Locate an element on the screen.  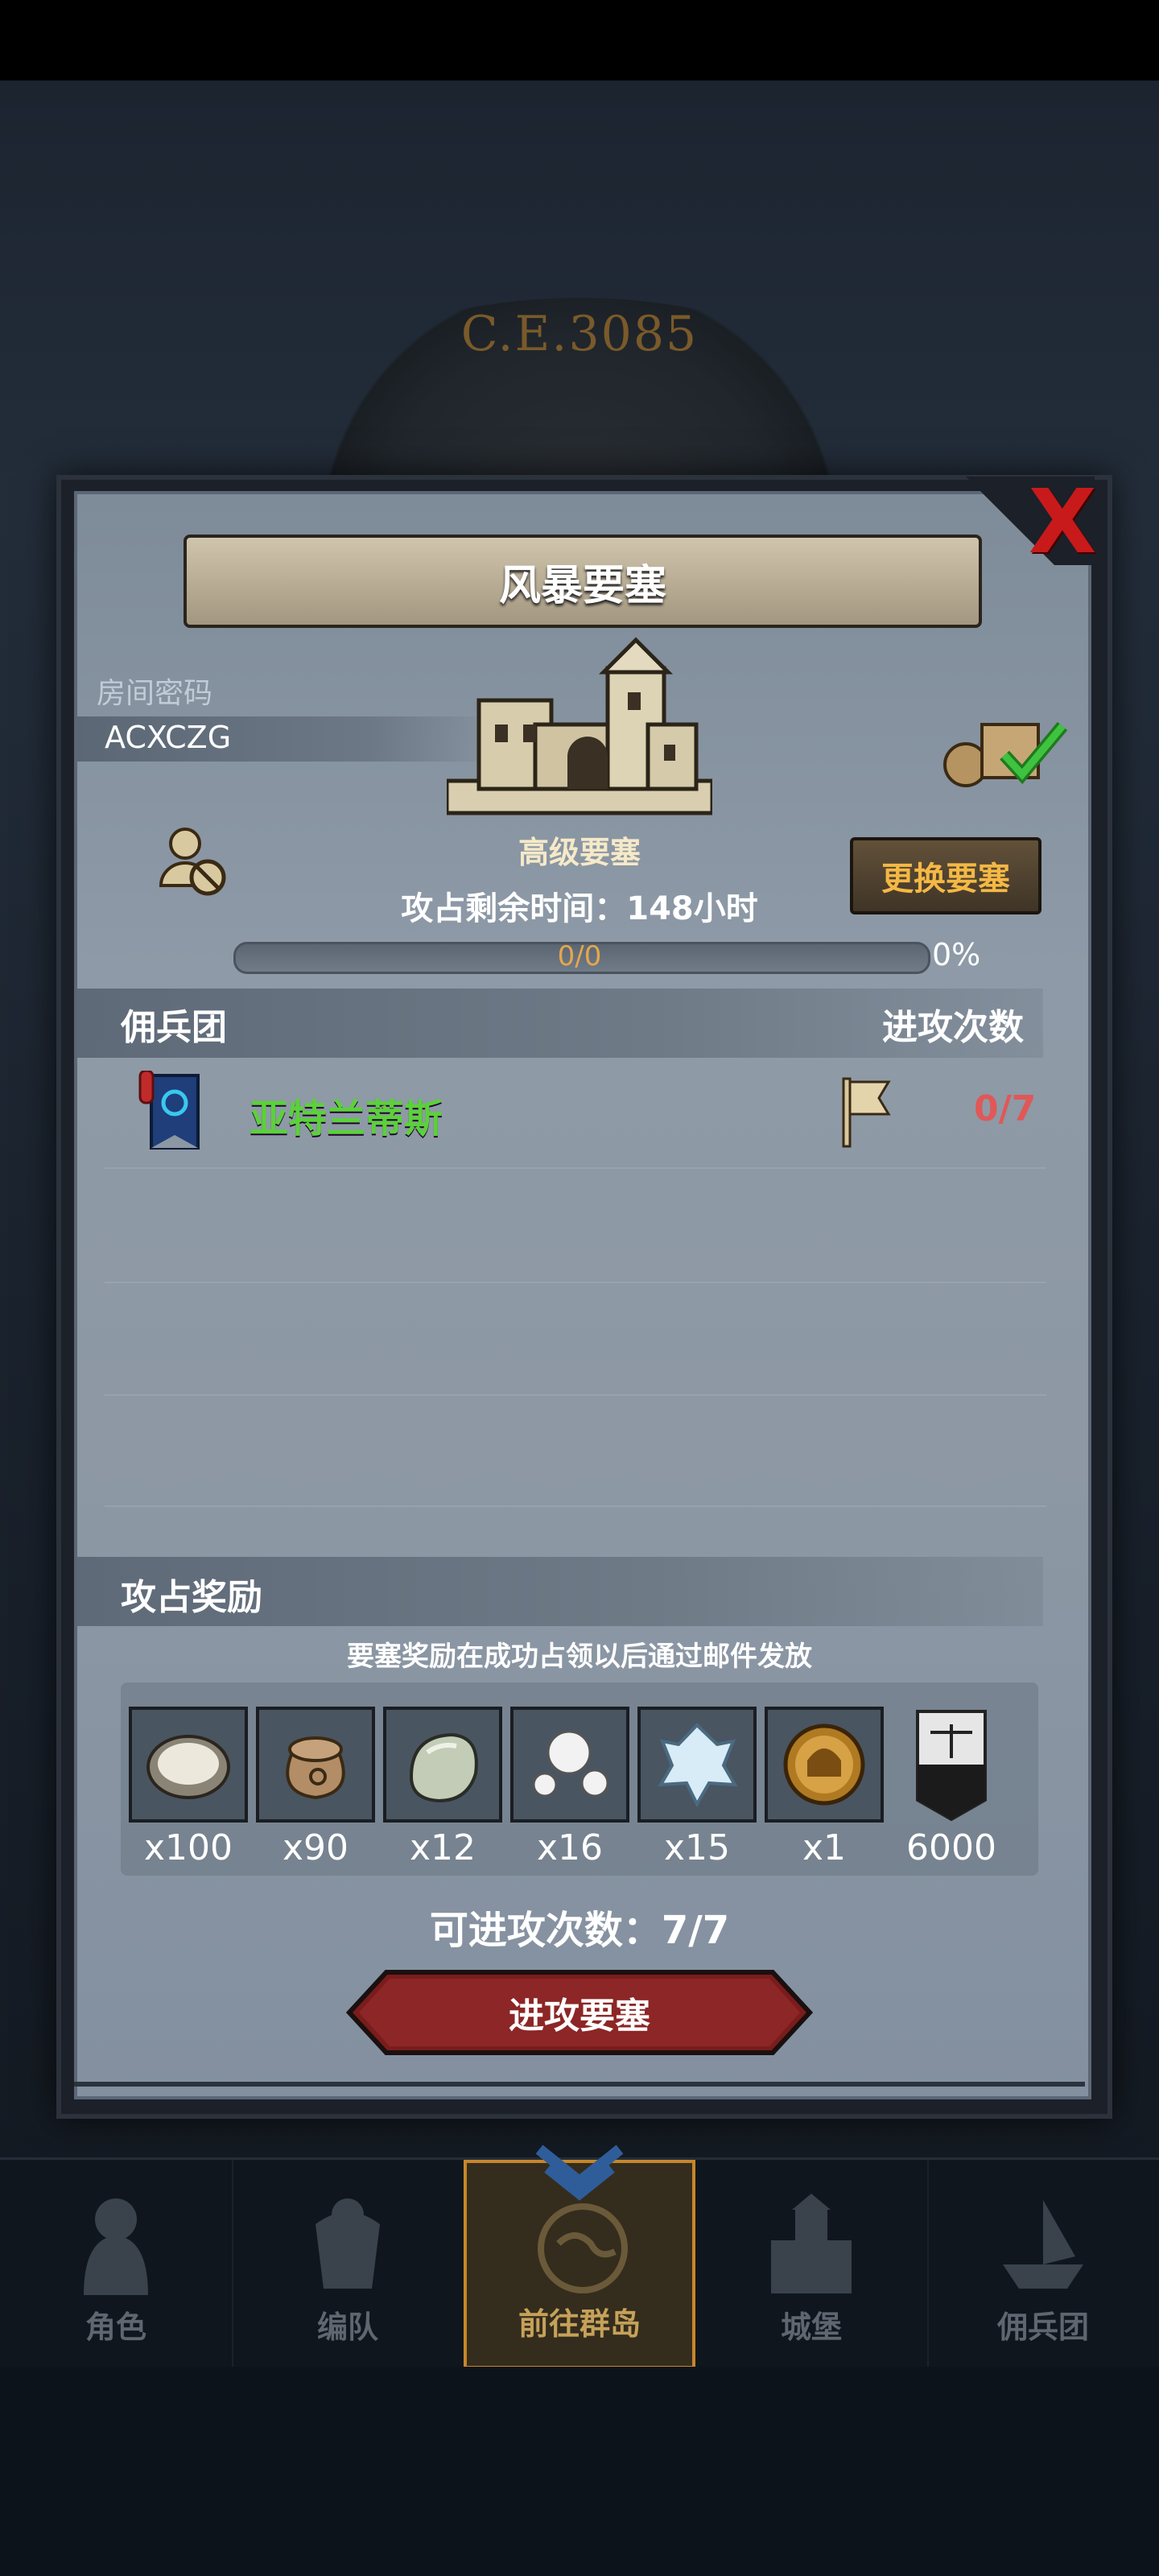
knight-icon is located at coordinates (116, 2246).